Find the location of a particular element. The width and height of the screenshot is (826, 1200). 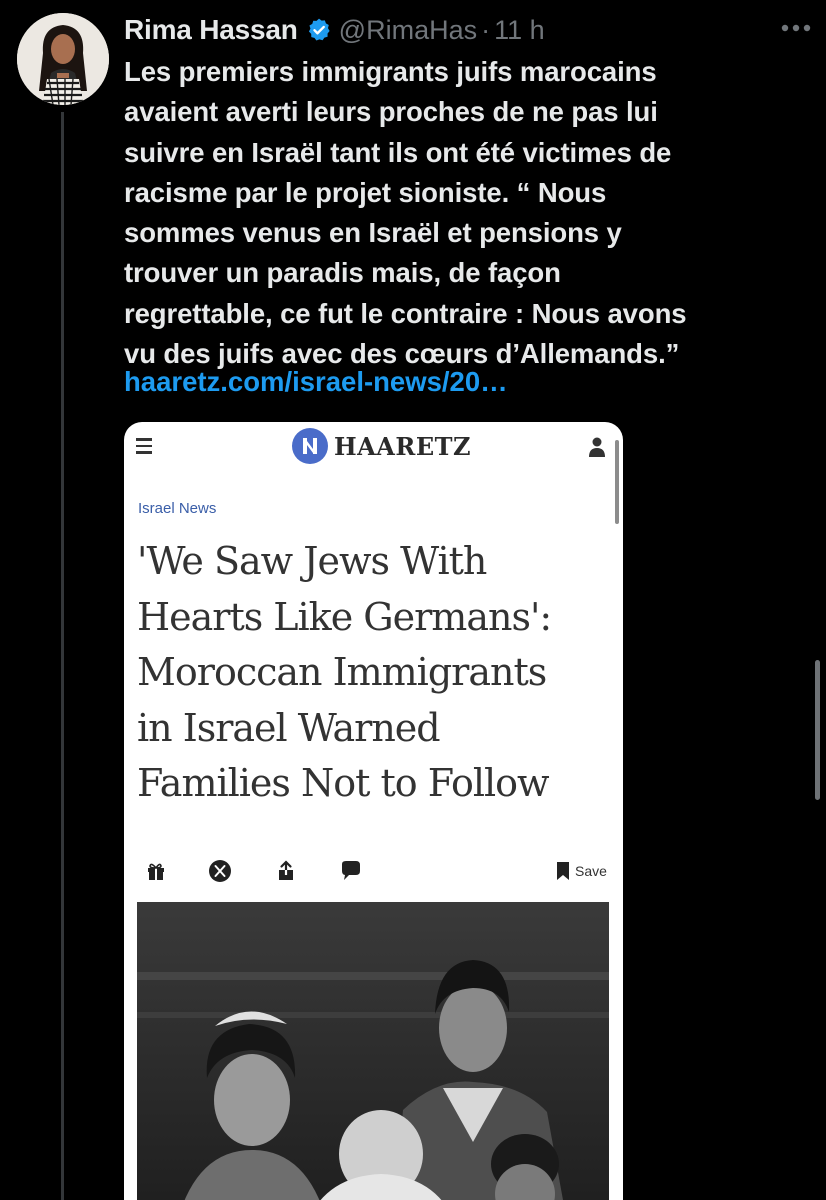

tweet-header: Rima Hassan @RimaHas · 11 h is located at coordinates (334, 30).